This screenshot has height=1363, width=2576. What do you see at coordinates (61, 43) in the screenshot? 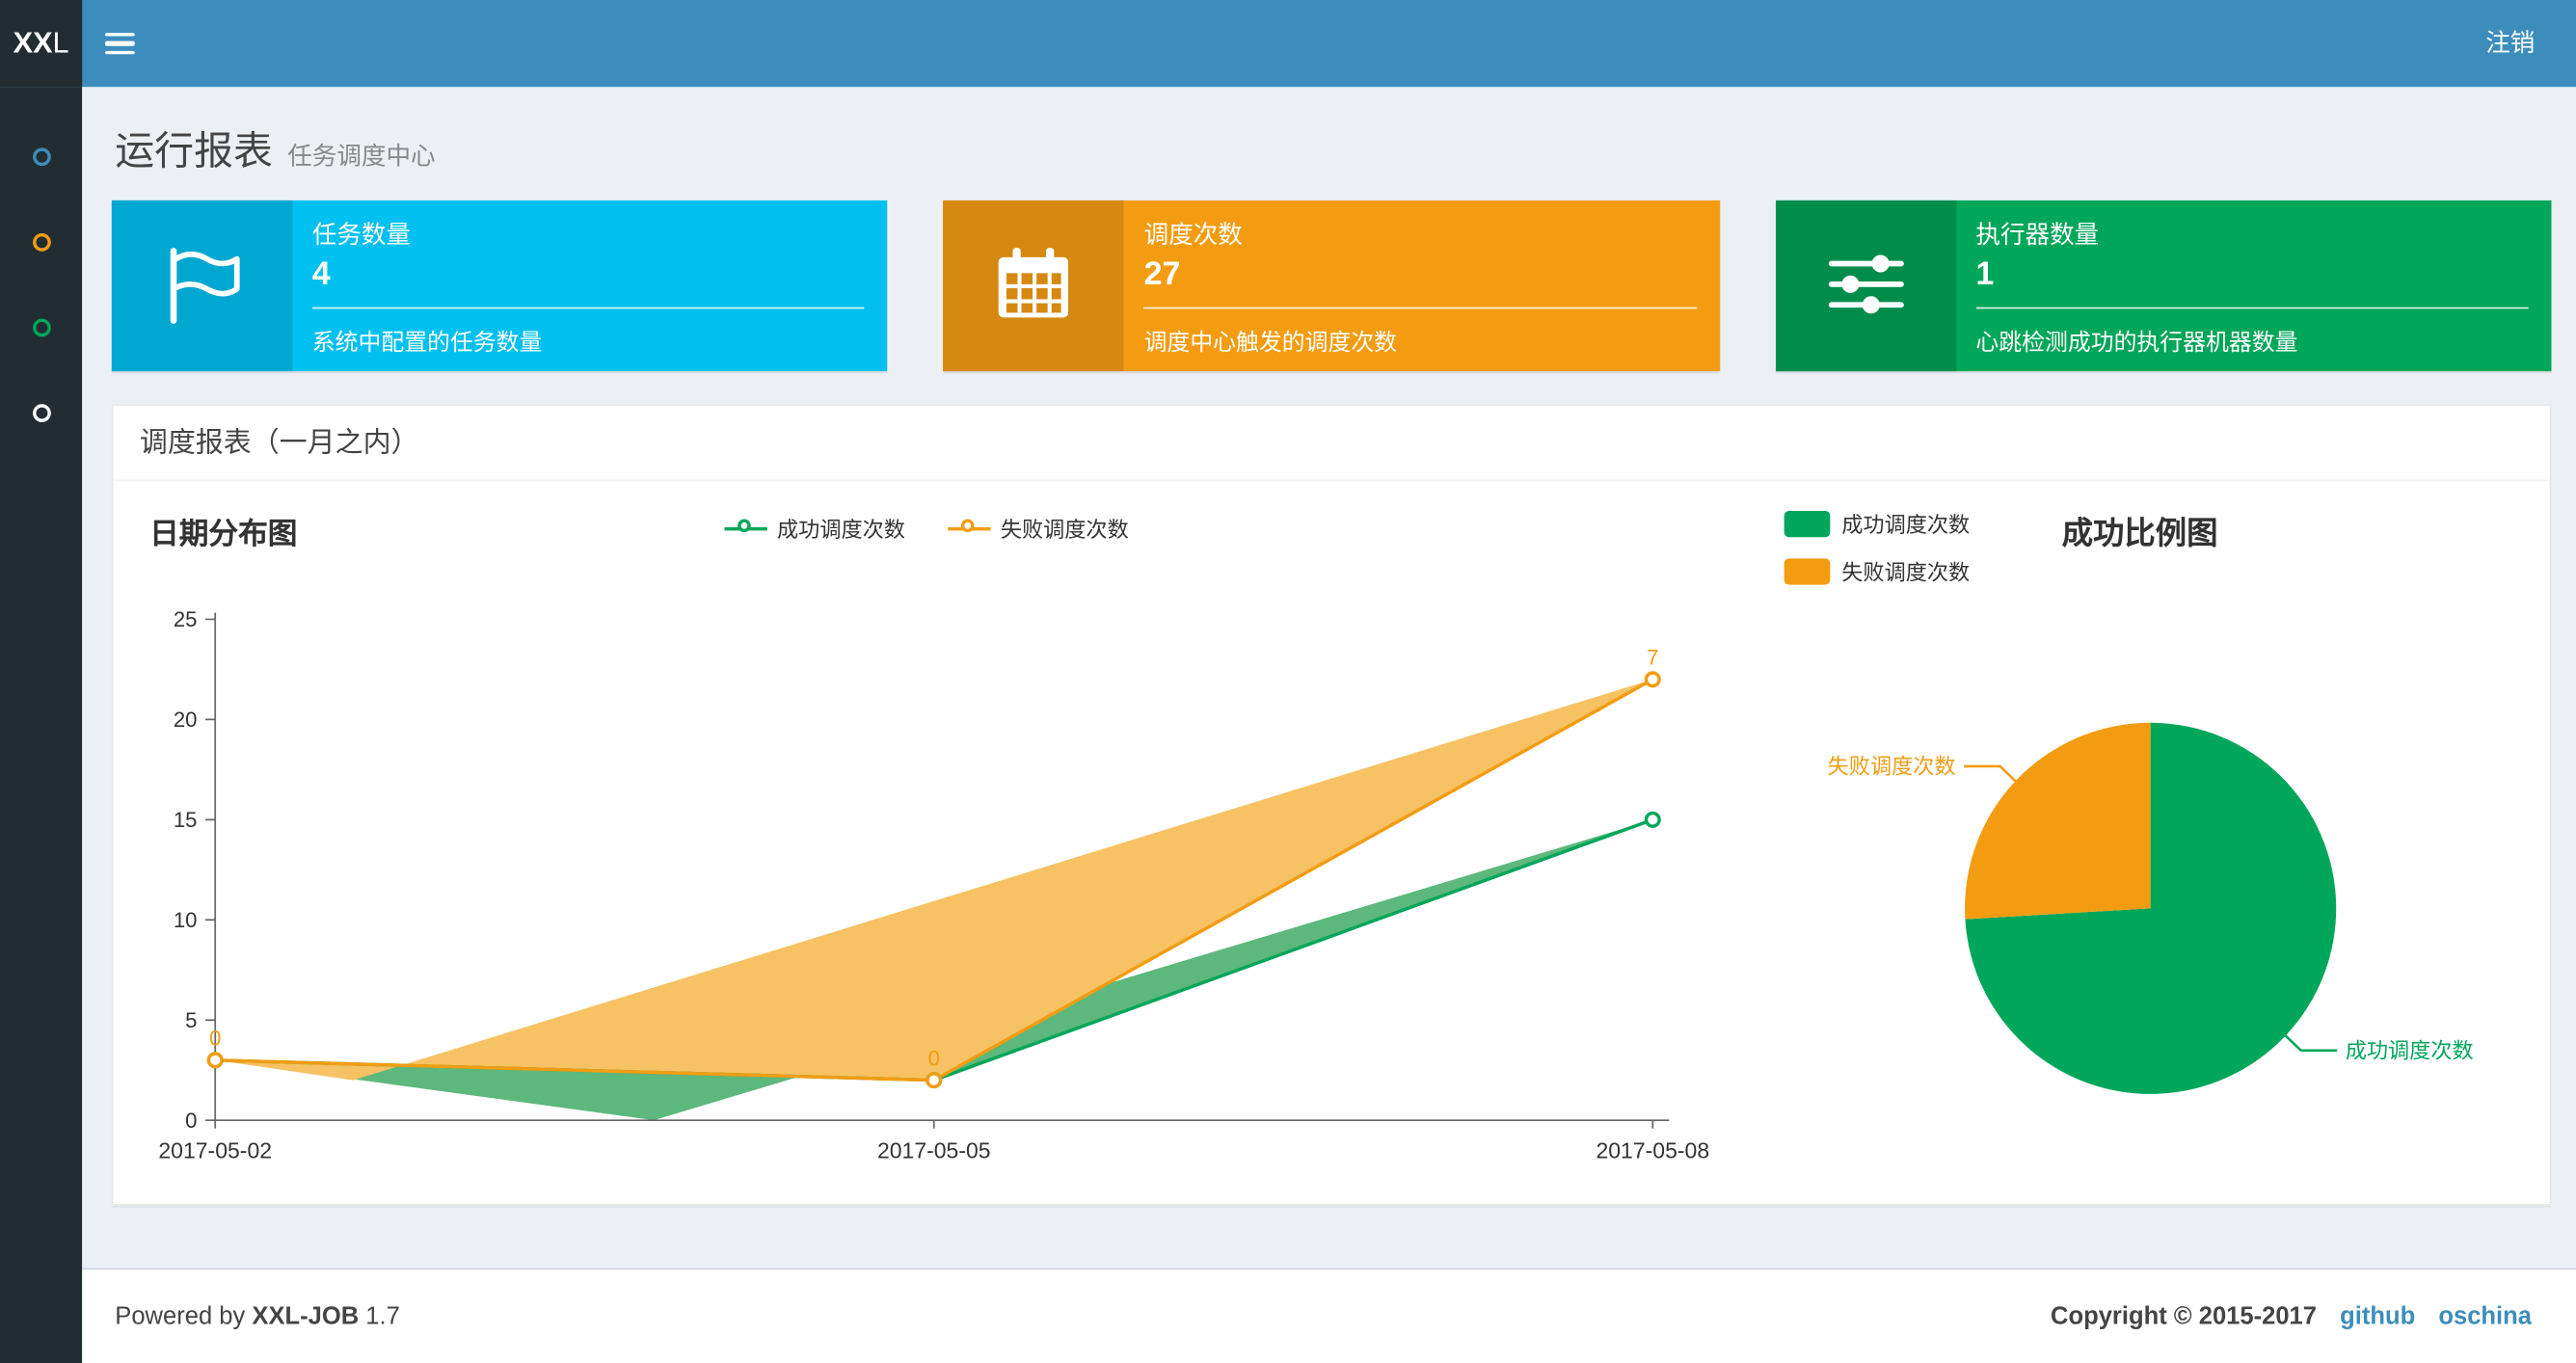
I see `logo-text-light: L` at bounding box center [61, 43].